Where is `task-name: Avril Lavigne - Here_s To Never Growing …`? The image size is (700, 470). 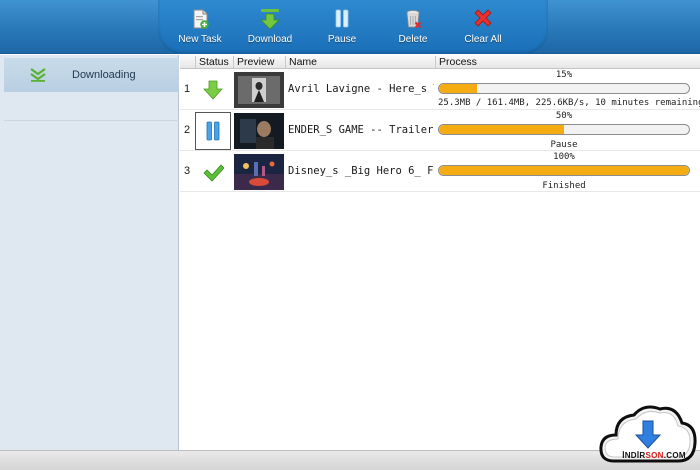
task-name: Avril Lavigne - Here_s To Never Growing … is located at coordinates (361, 89).